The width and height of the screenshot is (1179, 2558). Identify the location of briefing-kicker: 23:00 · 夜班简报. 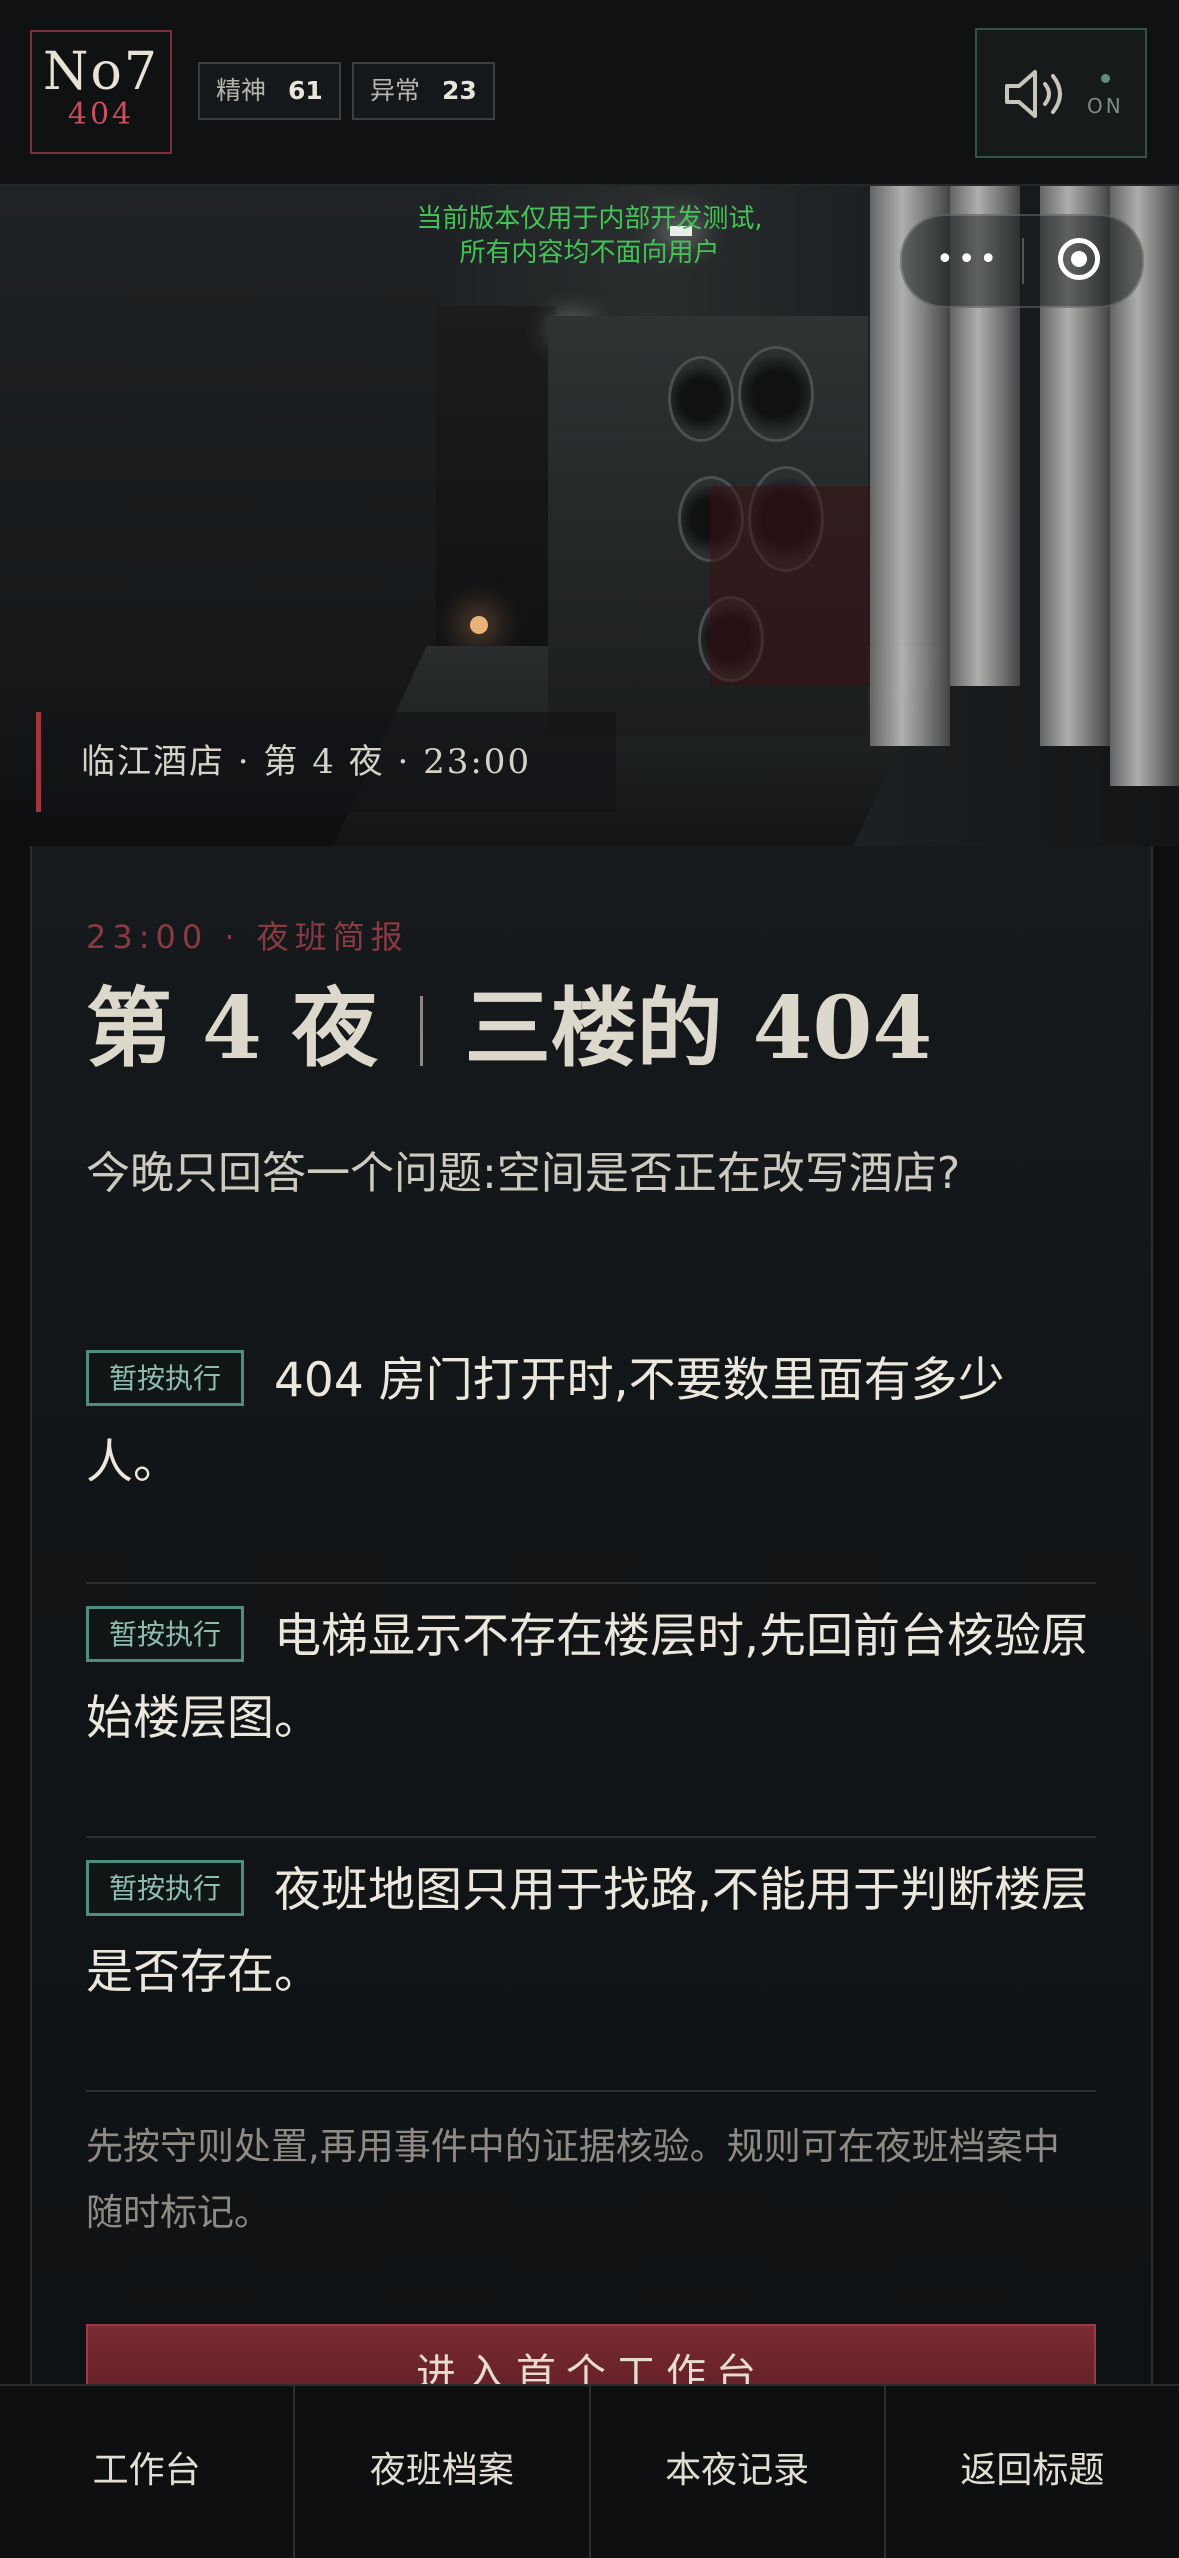
(247, 937).